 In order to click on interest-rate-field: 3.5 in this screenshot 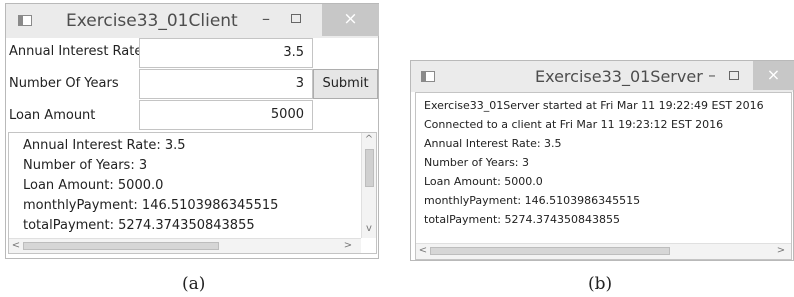, I will do `click(226, 53)`.